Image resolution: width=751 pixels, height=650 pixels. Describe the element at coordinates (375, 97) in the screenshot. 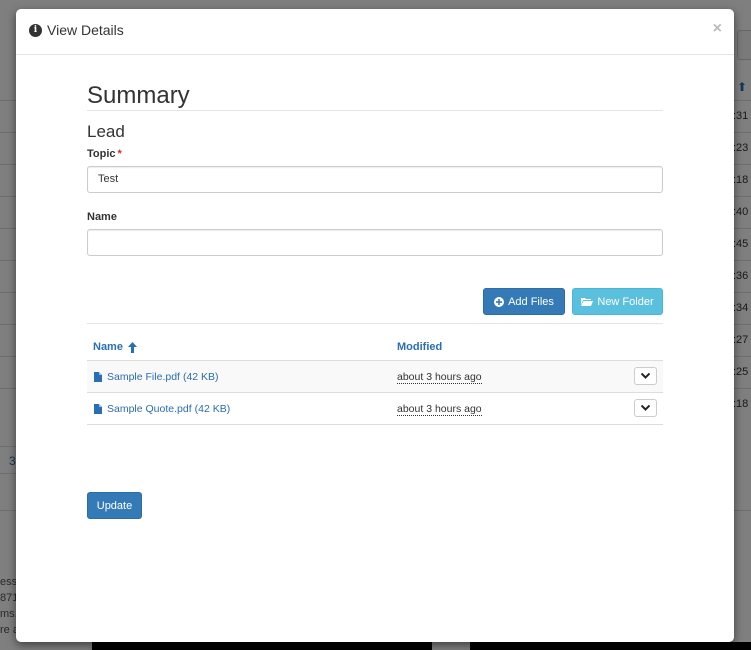

I see `section-title: Summary` at that location.